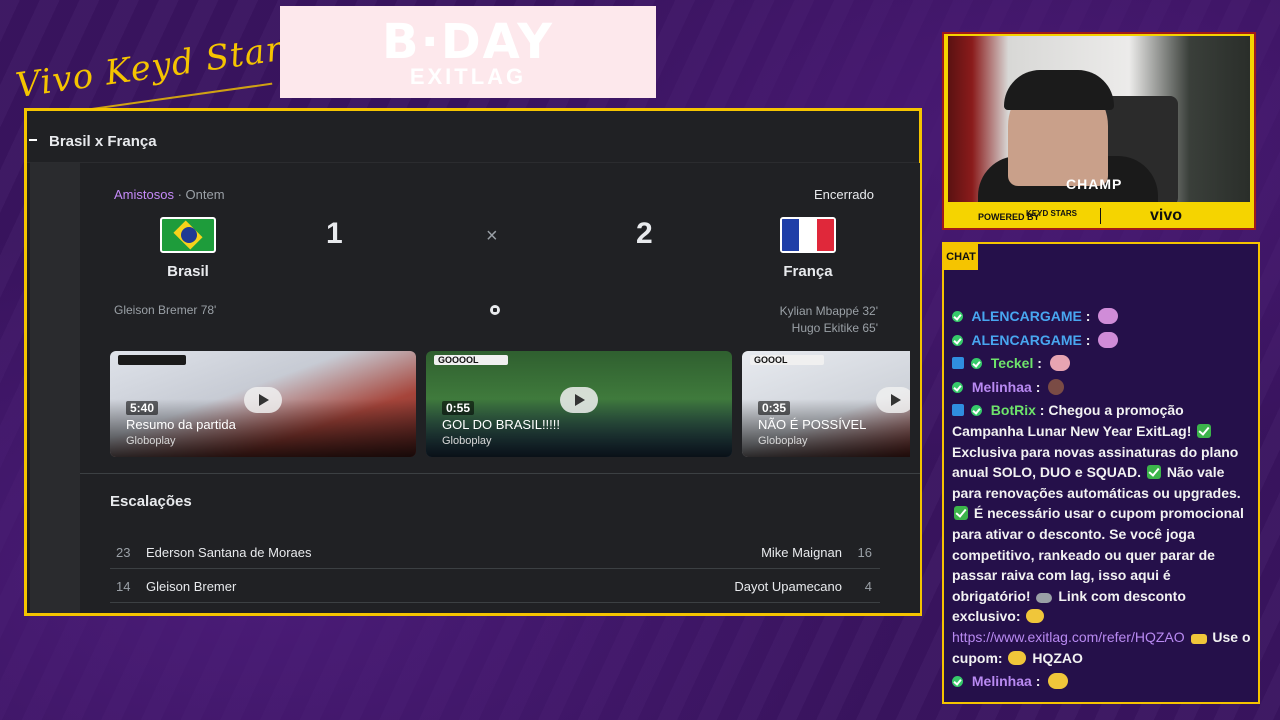 Image resolution: width=1280 pixels, height=720 pixels. I want to click on away-score: 2, so click(644, 233).